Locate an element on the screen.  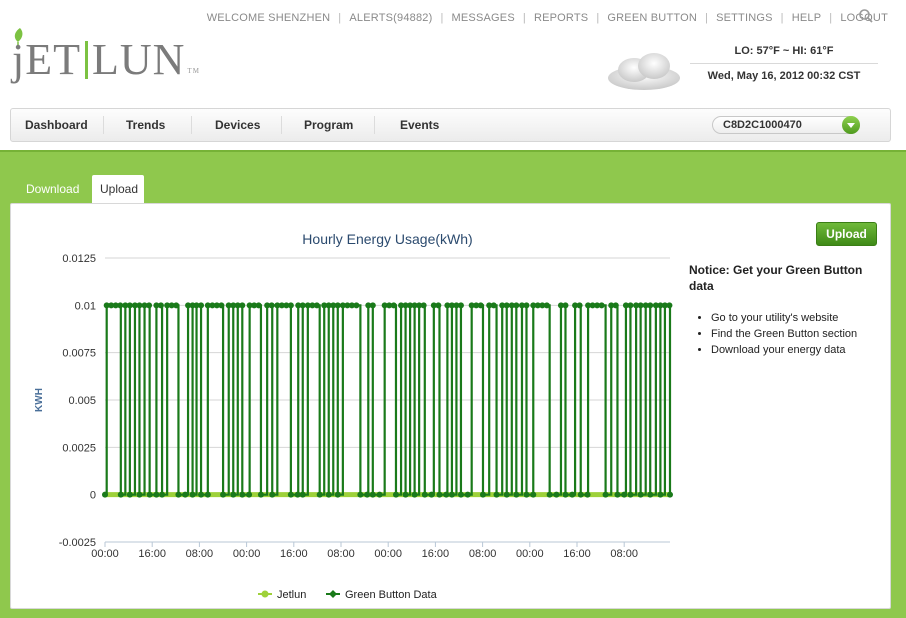
y-tick-label: 0.0075 is located at coordinates (79, 354).